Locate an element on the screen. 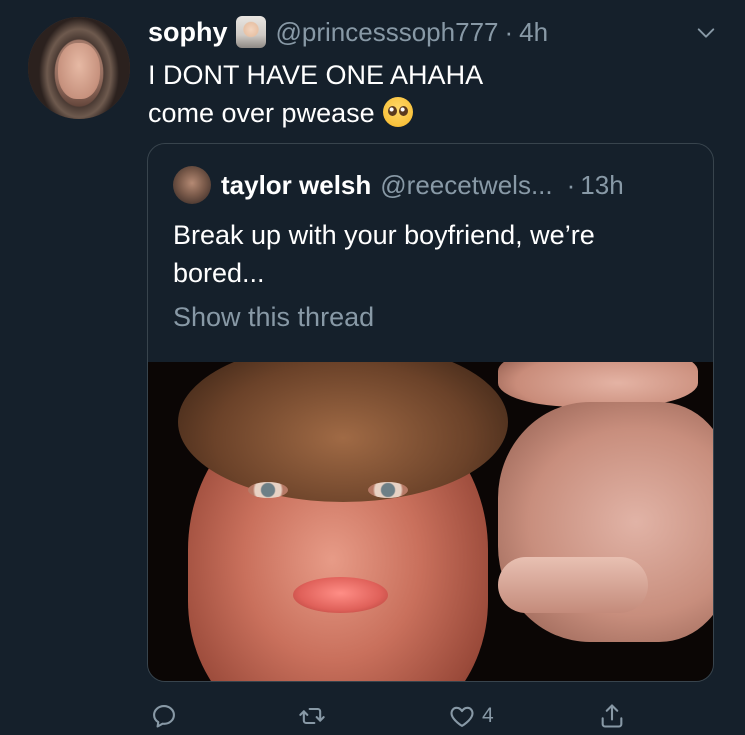 The width and height of the screenshot is (745, 735). heart-icon is located at coordinates (462, 716).